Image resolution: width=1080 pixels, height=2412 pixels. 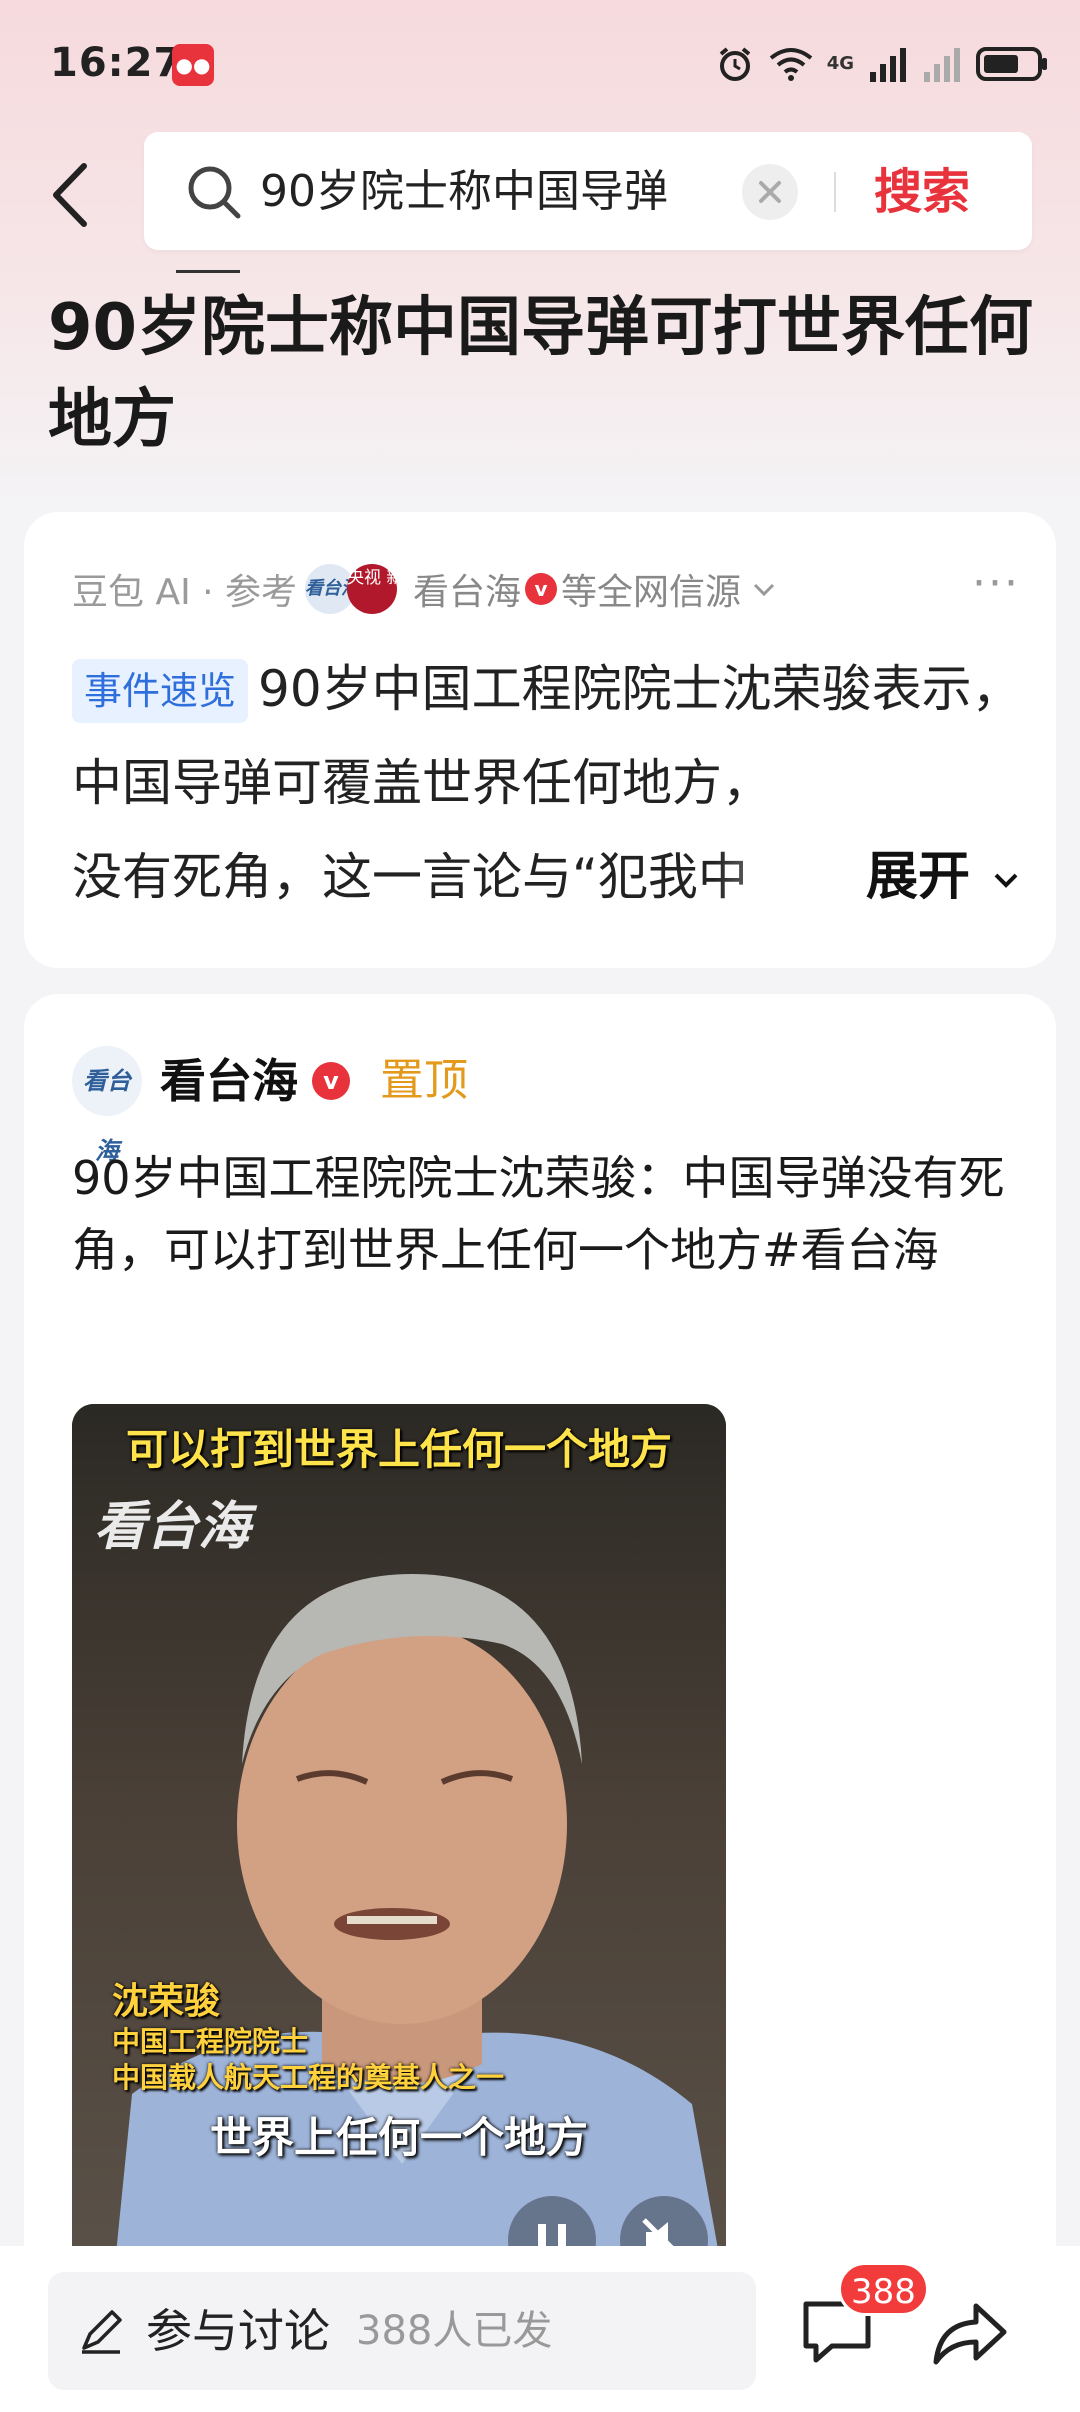 I want to click on wifi-icon, so click(x=790, y=64).